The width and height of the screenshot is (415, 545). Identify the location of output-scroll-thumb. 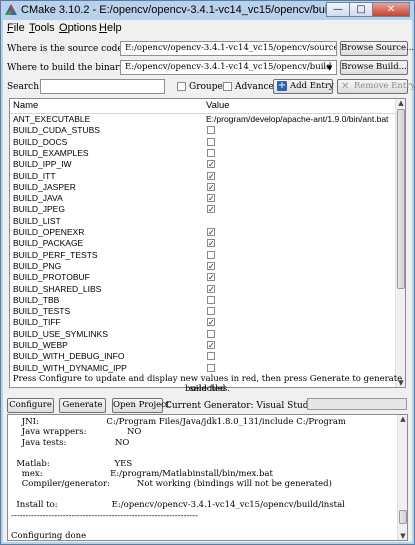
(403, 517).